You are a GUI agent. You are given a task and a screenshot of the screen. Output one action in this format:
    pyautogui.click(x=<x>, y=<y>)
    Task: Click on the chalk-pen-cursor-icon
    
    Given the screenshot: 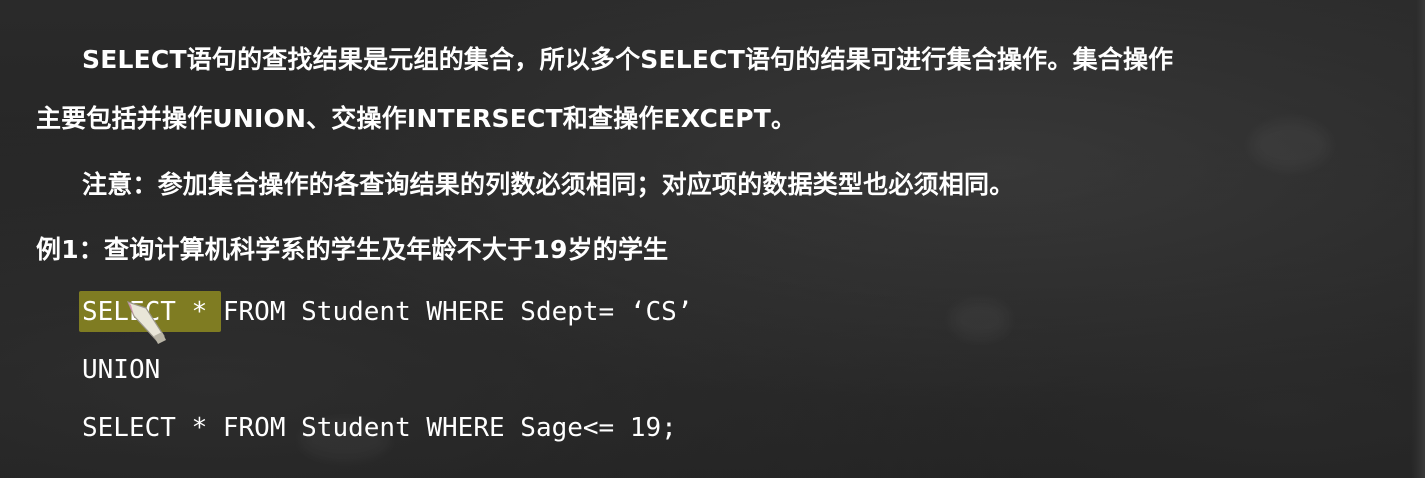 What is the action you would take?
    pyautogui.click(x=146, y=322)
    